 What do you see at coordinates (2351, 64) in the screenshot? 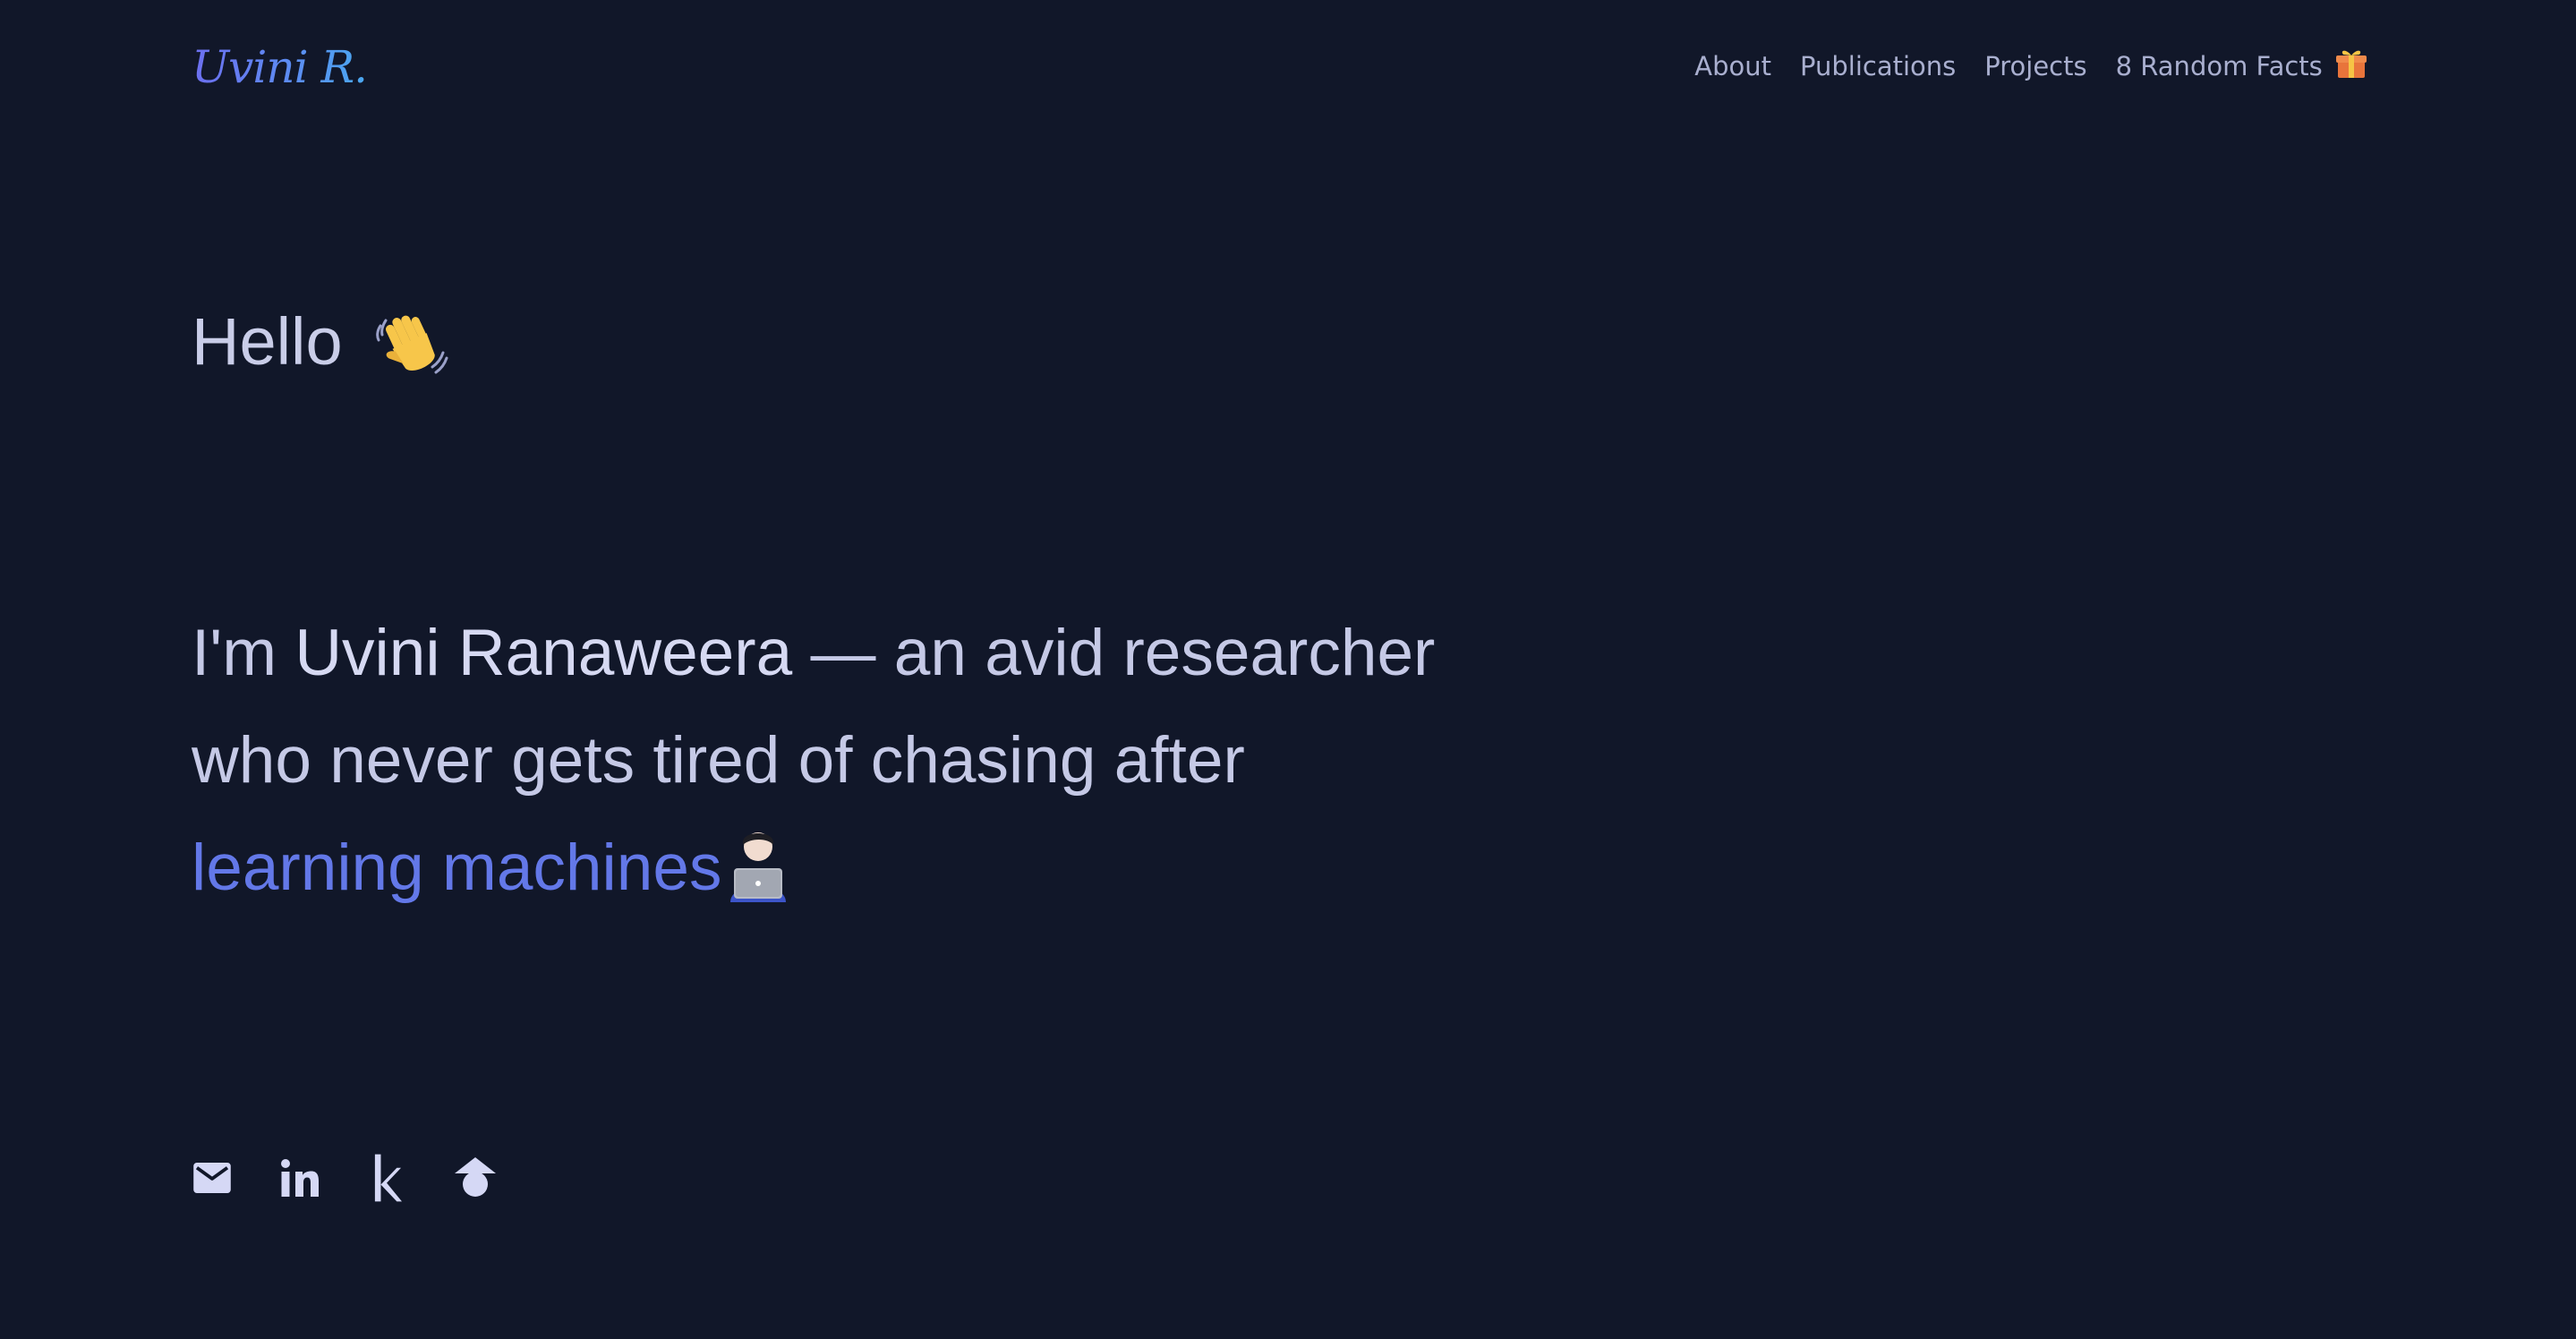
I see `gift-icon` at bounding box center [2351, 64].